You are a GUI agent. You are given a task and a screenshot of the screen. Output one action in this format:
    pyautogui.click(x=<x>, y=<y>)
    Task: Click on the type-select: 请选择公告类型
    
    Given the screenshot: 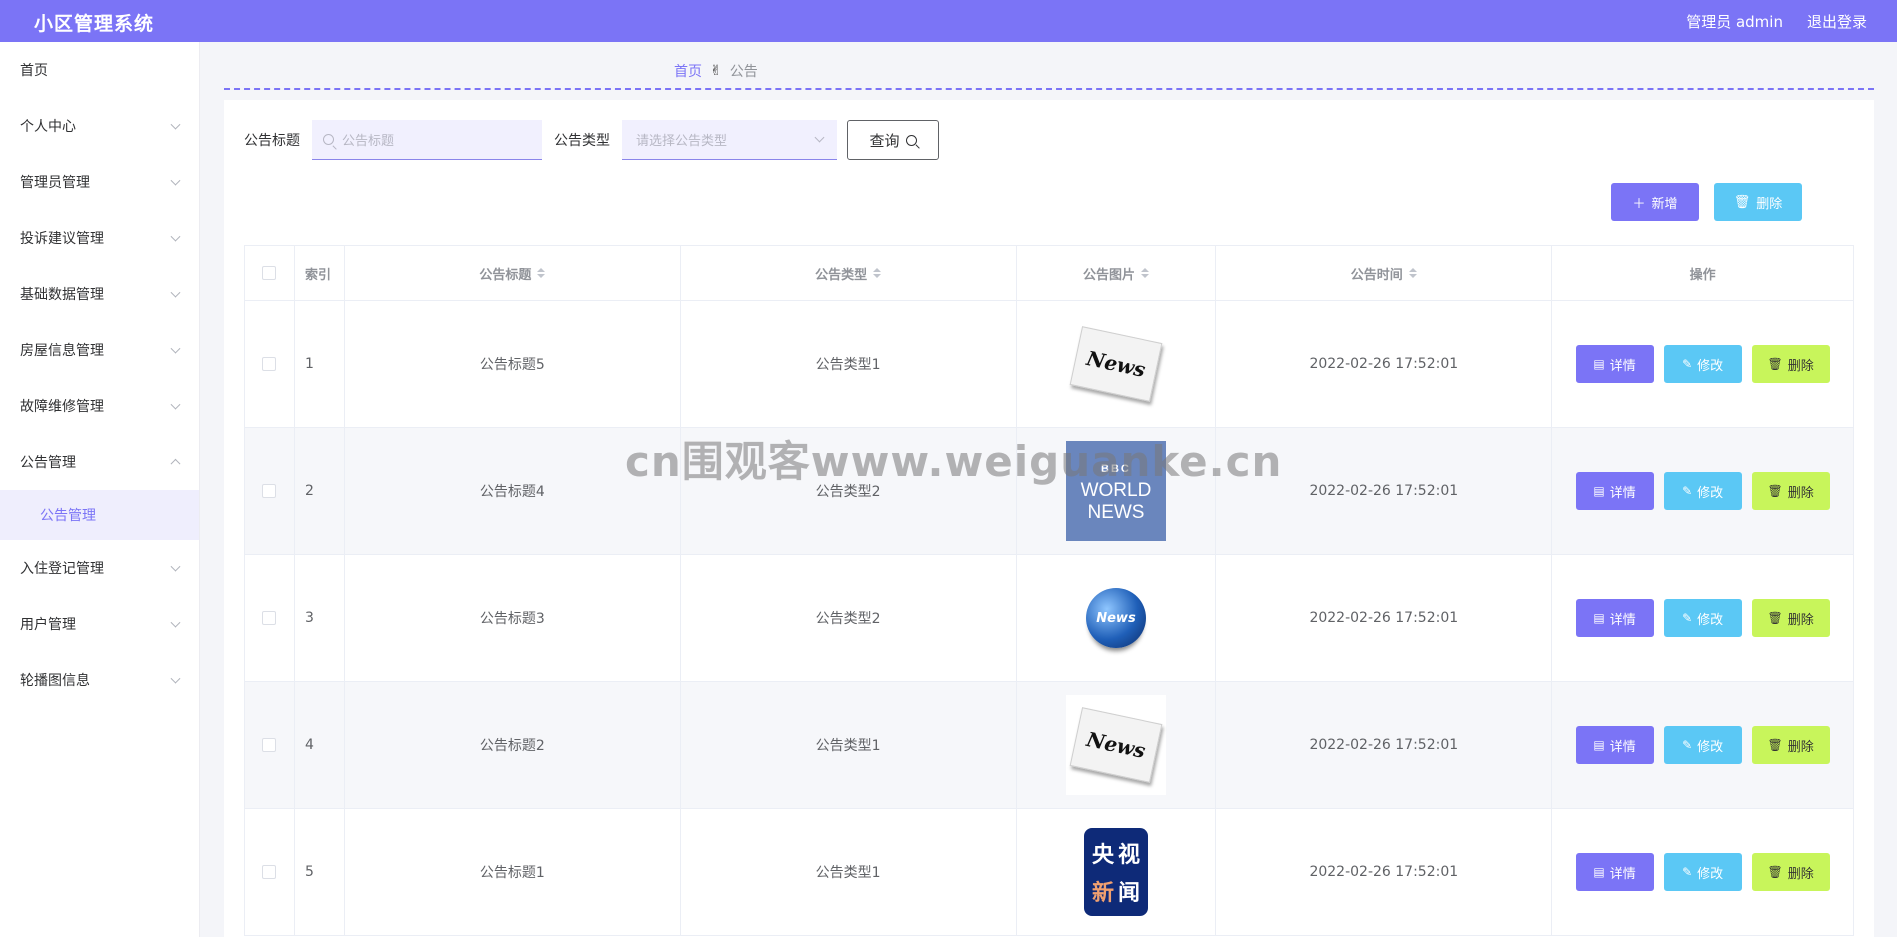 What is the action you would take?
    pyautogui.click(x=729, y=140)
    